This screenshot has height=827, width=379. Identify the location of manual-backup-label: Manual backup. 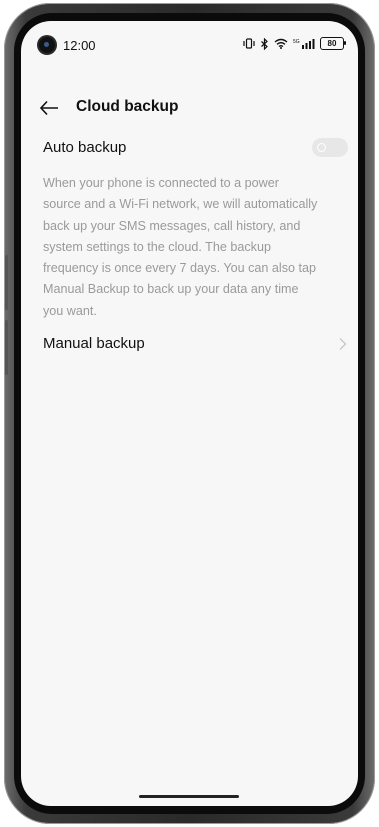
(94, 343).